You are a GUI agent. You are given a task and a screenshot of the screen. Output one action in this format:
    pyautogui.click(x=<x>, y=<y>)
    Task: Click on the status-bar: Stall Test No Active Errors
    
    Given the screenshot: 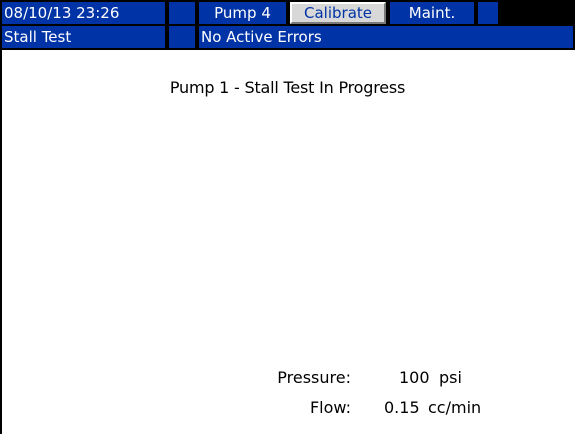 What is the action you would take?
    pyautogui.click(x=287, y=38)
    